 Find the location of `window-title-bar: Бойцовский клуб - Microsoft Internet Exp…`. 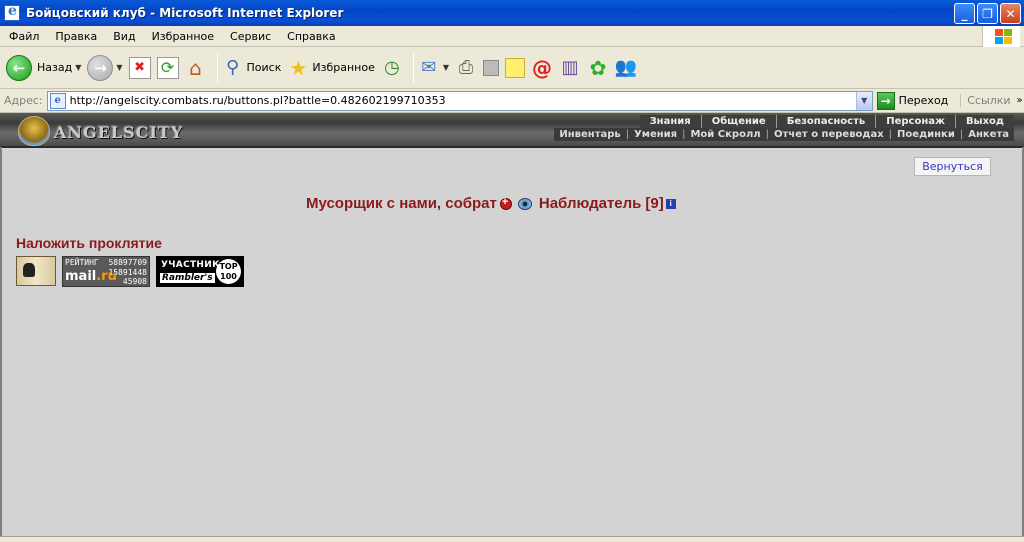

window-title-bar: Бойцовский клуб - Microsoft Internet Exp… is located at coordinates (512, 13).